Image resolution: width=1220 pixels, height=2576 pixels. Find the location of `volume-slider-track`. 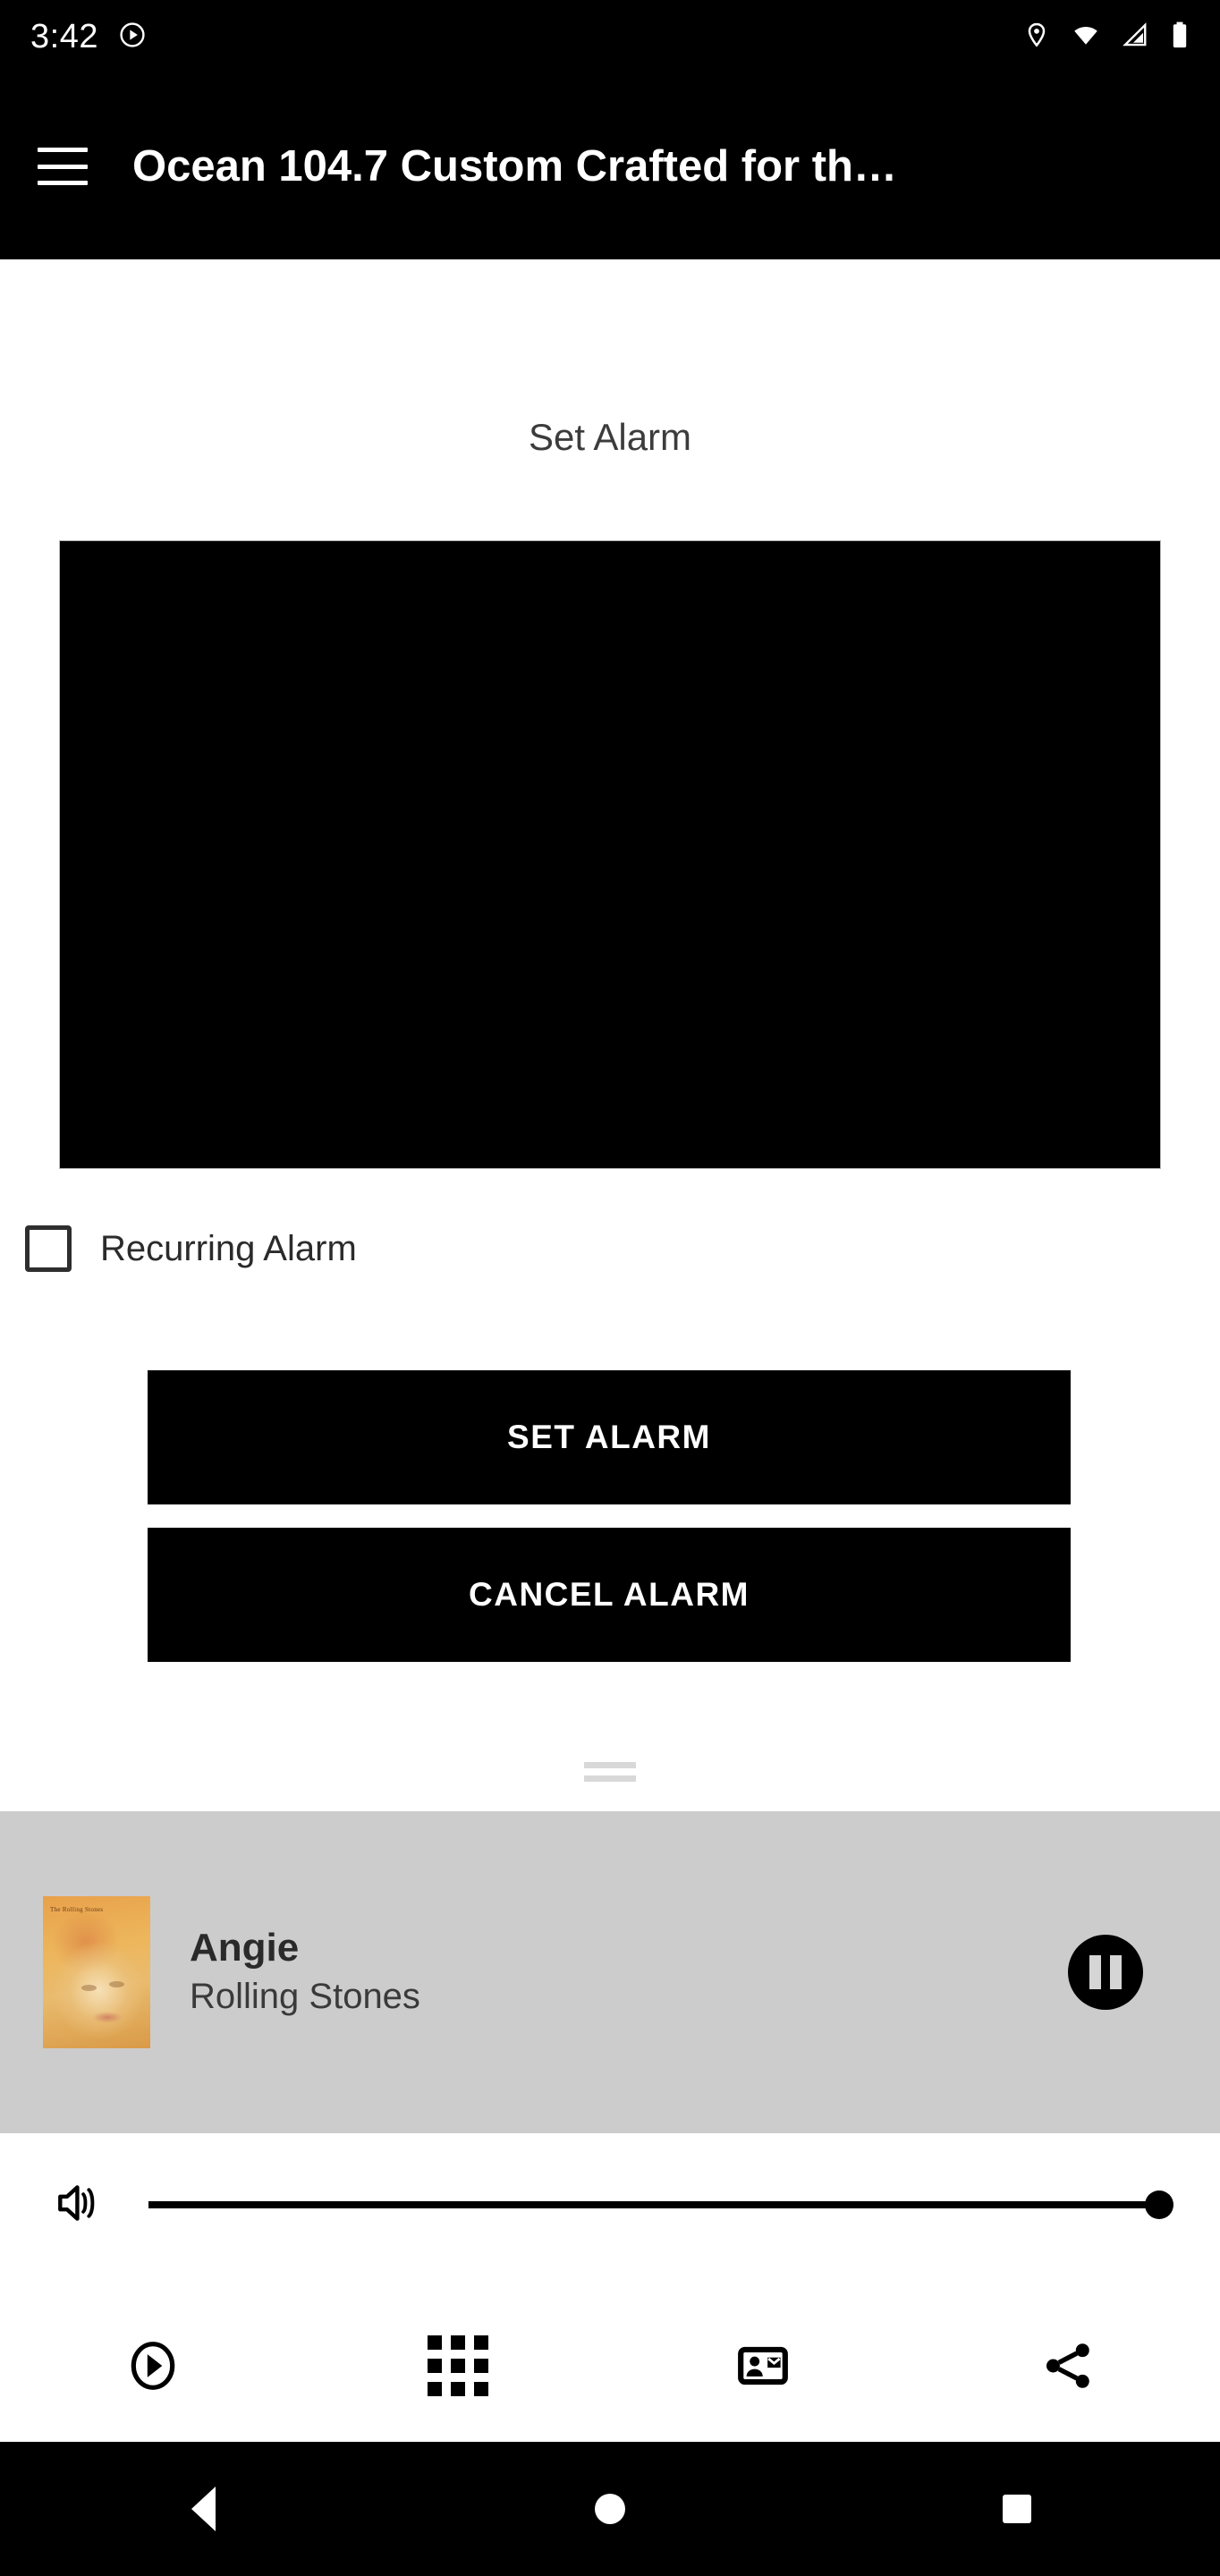

volume-slider-track is located at coordinates (658, 2204).